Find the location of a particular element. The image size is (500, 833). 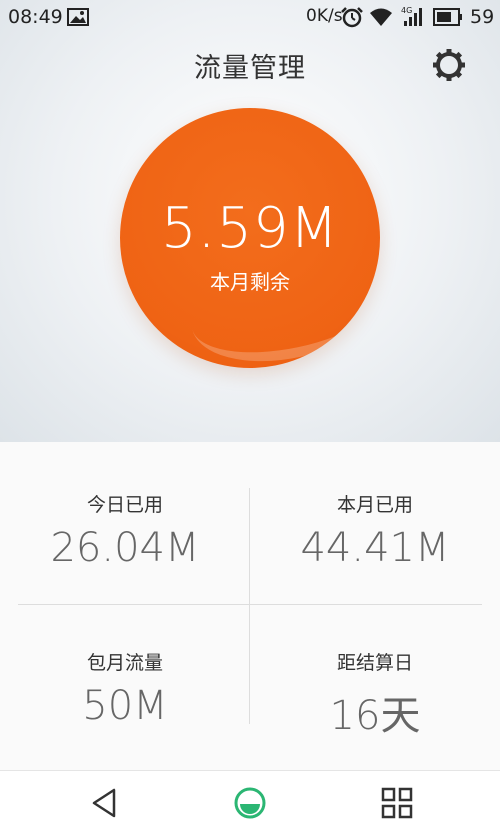

navigation-bar is located at coordinates (250, 801).